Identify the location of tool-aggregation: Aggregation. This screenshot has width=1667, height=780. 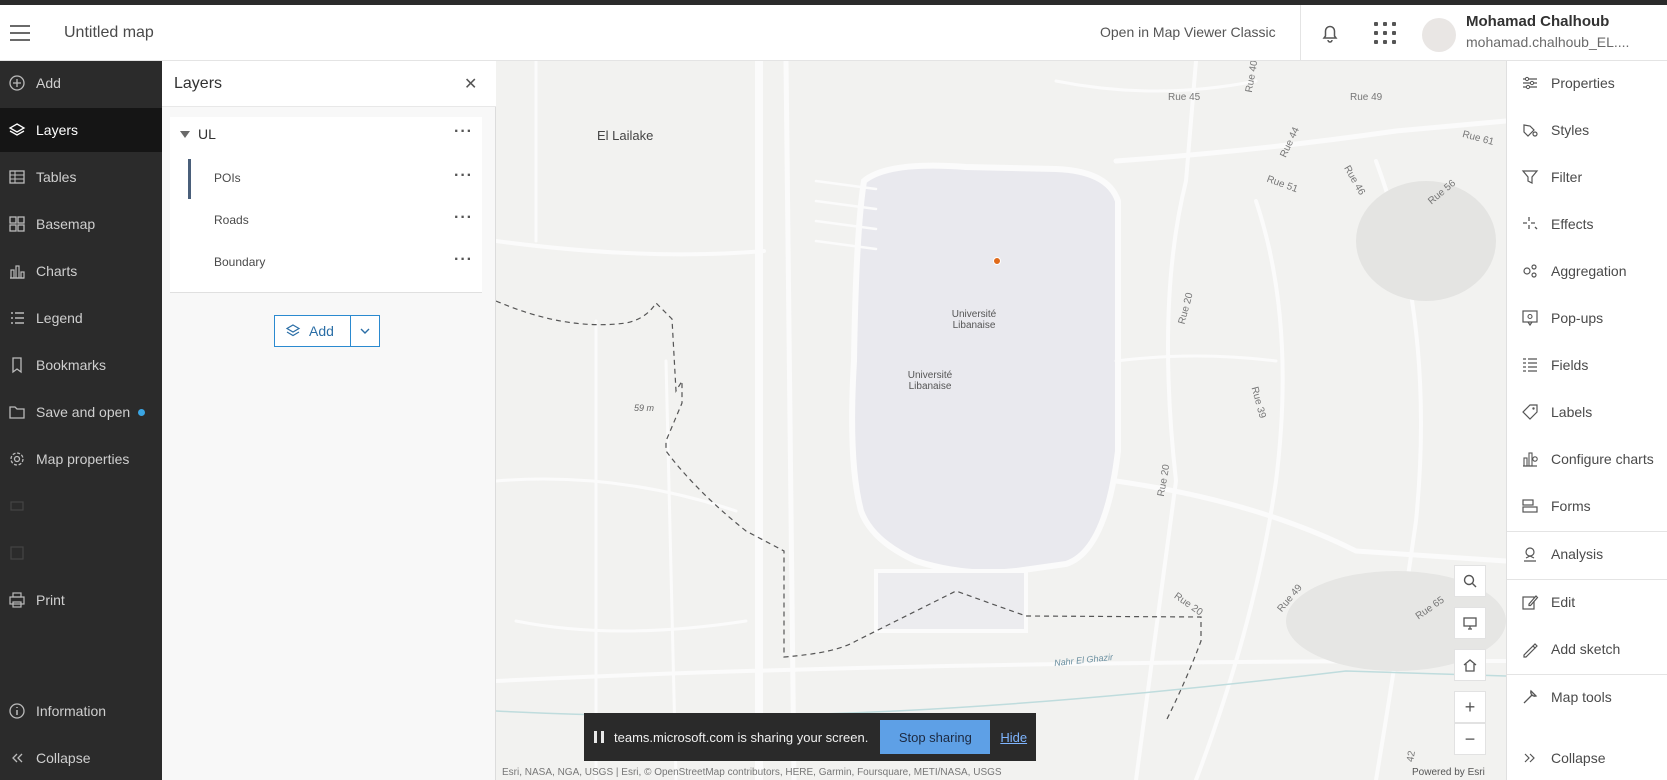
(1587, 271).